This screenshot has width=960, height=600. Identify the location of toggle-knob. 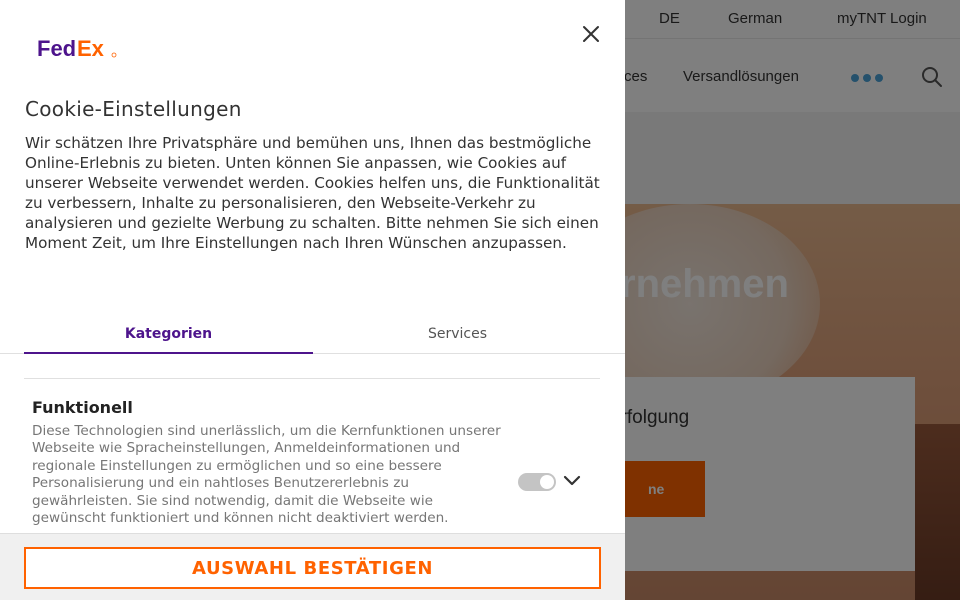
(547, 482).